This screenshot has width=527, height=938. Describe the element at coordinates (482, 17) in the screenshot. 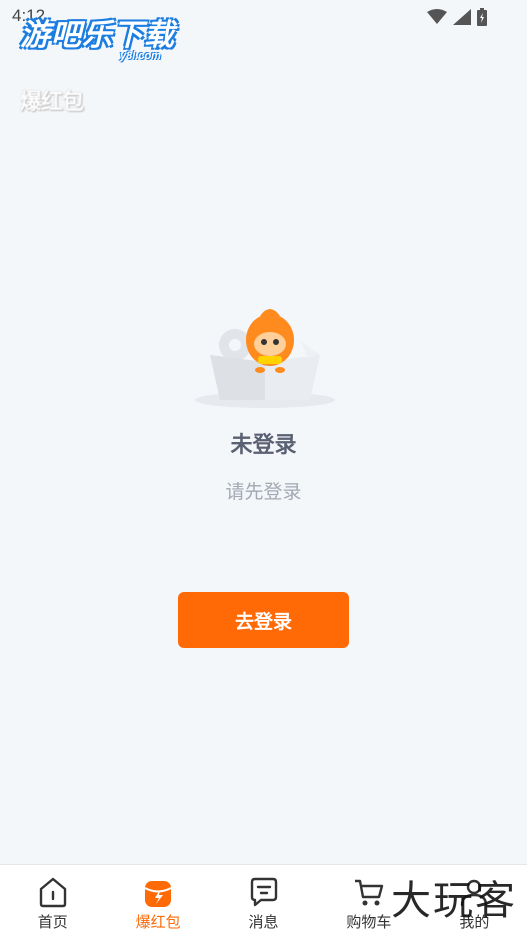

I see `battery-icon` at that location.